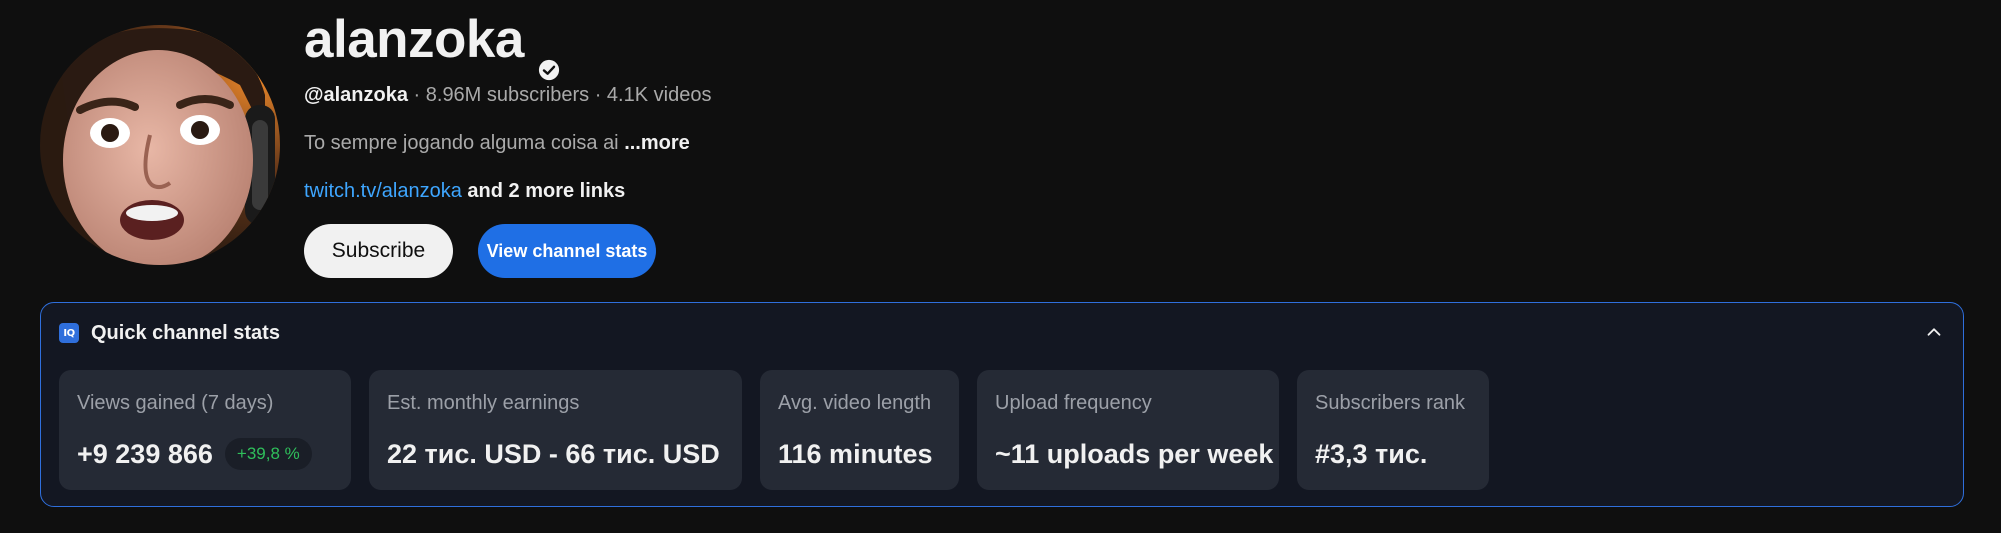 This screenshot has width=2001, height=533. I want to click on iq-logo-text: IQ, so click(69, 333).